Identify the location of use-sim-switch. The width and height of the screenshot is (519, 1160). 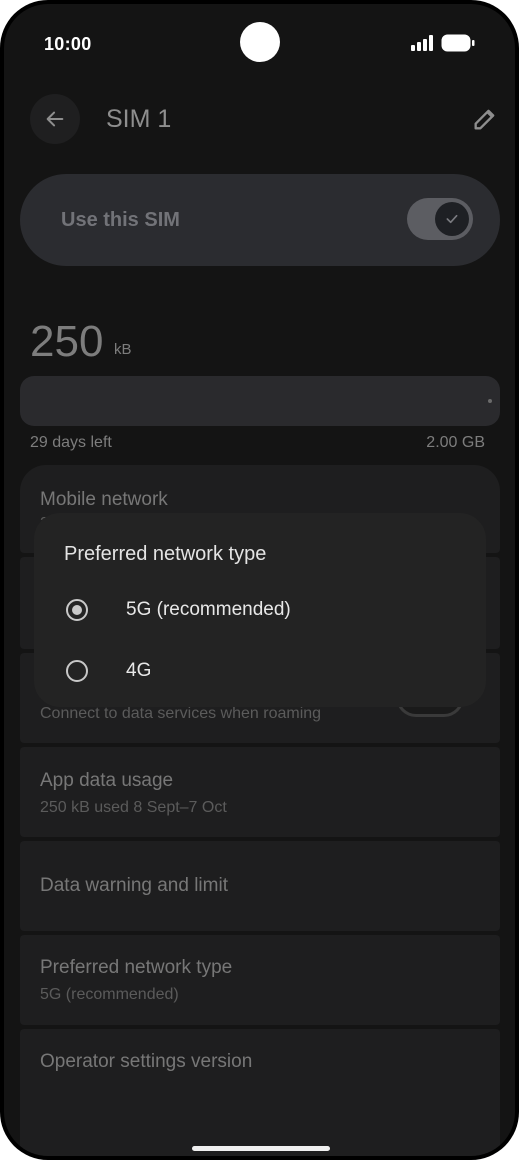
(440, 219).